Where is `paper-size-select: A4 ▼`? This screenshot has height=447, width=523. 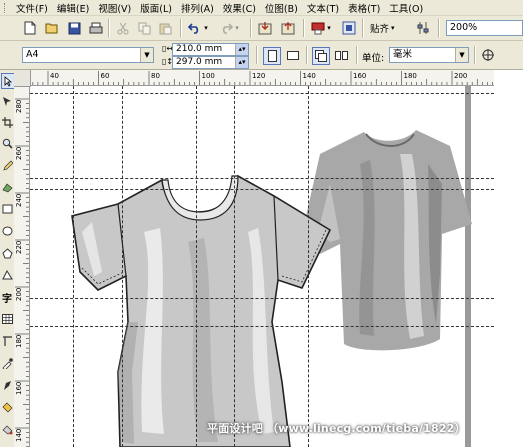
paper-size-select: A4 ▼ is located at coordinates (88, 55).